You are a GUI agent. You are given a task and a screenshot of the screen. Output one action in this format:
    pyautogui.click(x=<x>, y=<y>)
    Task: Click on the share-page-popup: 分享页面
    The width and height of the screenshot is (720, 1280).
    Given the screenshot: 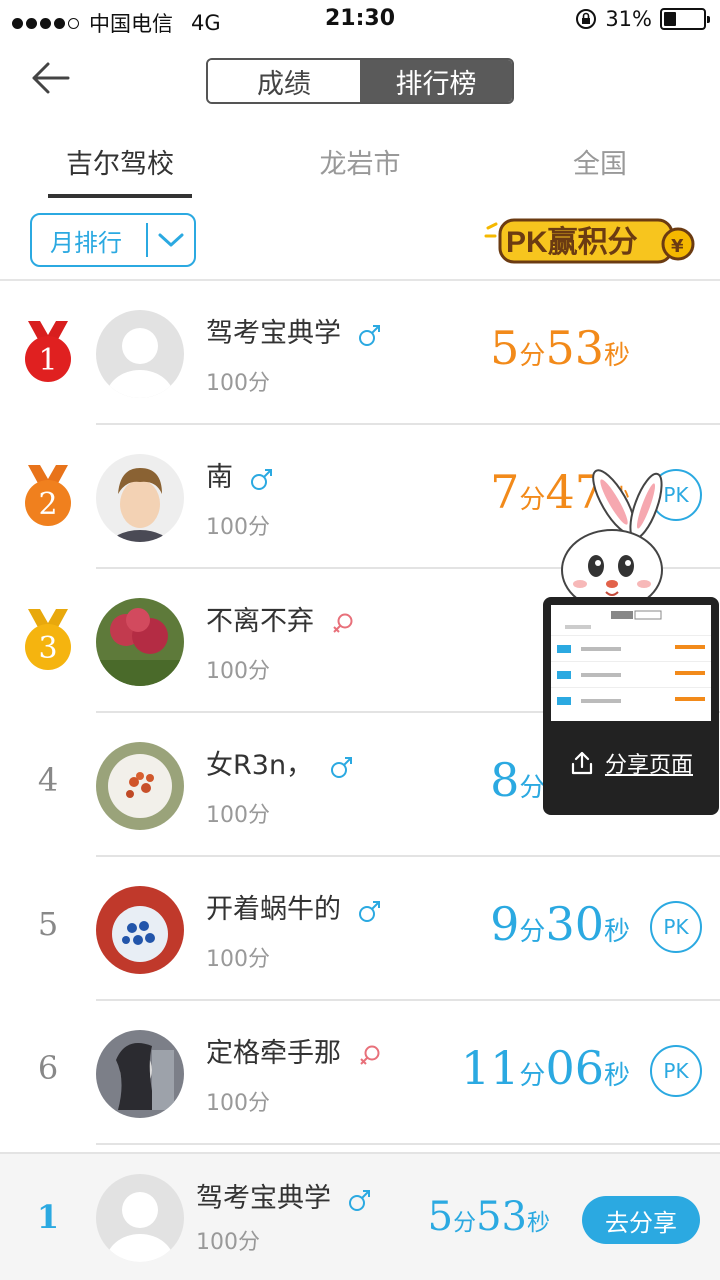 What is the action you would take?
    pyautogui.click(x=631, y=706)
    